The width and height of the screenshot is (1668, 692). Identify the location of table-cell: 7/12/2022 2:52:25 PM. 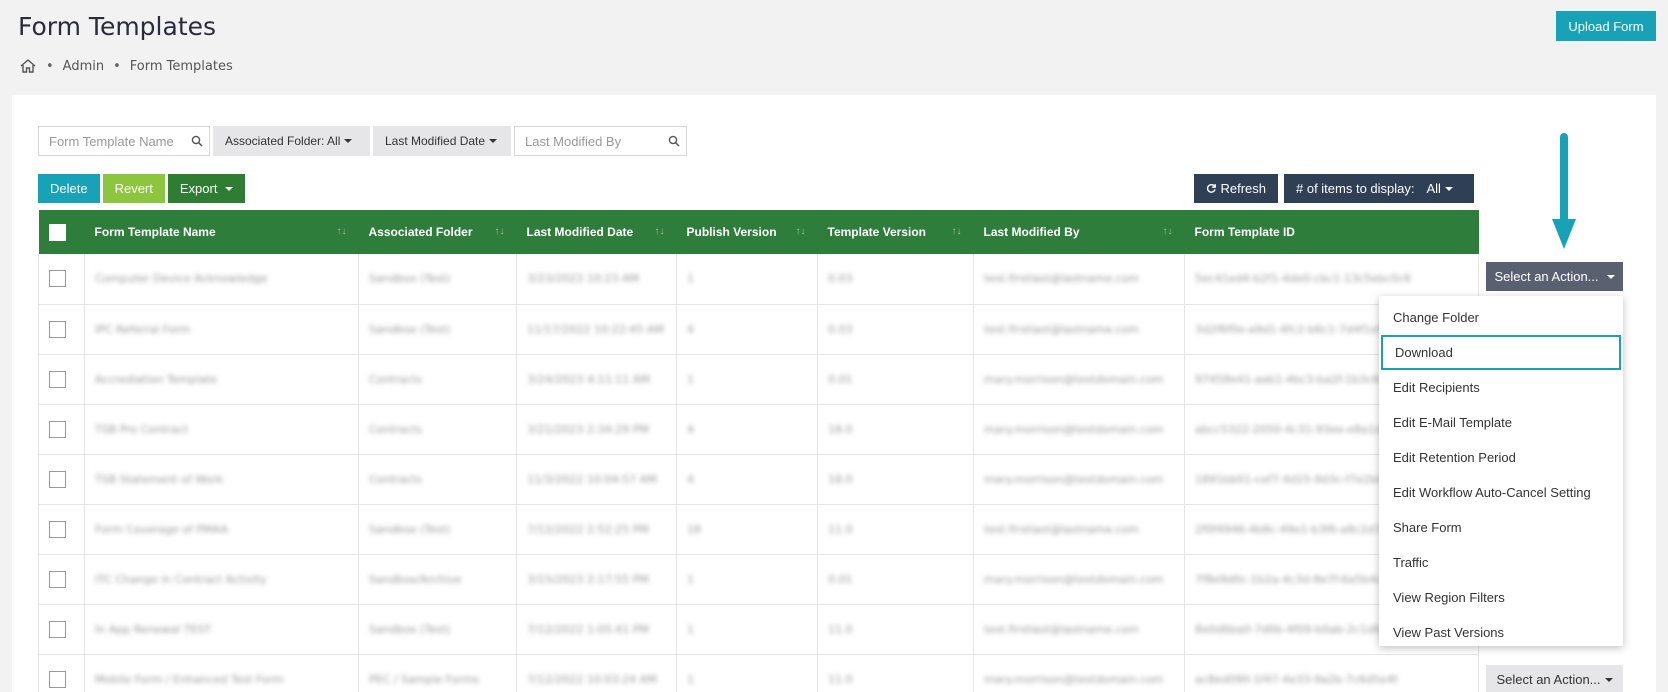
(596, 529).